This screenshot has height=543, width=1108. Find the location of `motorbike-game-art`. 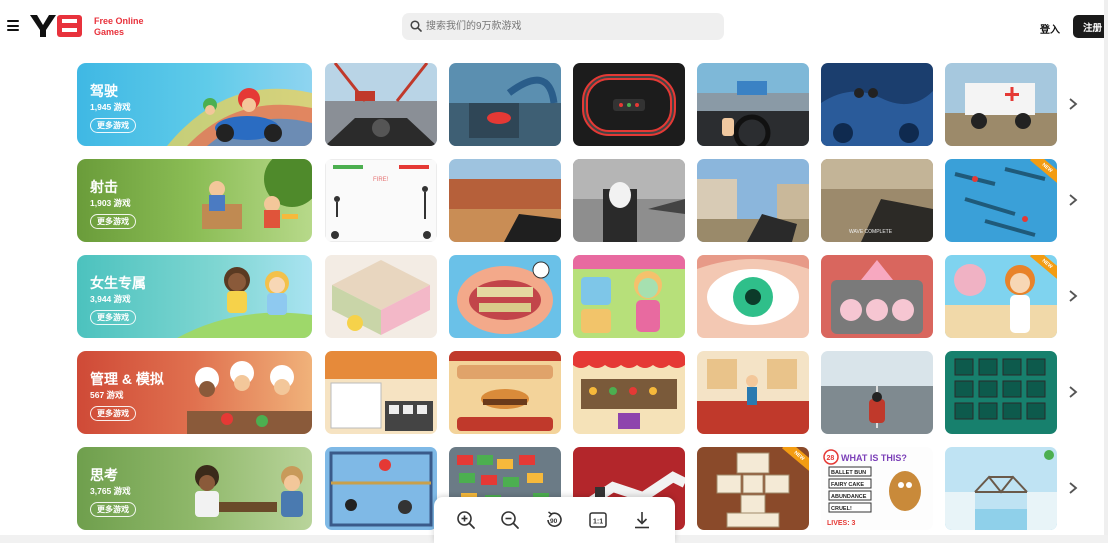

motorbike-game-art is located at coordinates (381, 104).